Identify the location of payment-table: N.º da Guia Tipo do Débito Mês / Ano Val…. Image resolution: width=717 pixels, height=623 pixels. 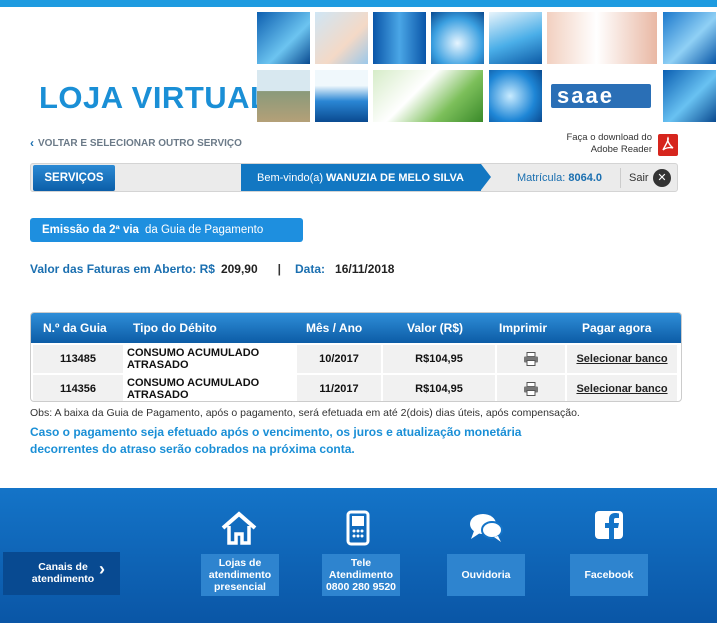
(356, 357).